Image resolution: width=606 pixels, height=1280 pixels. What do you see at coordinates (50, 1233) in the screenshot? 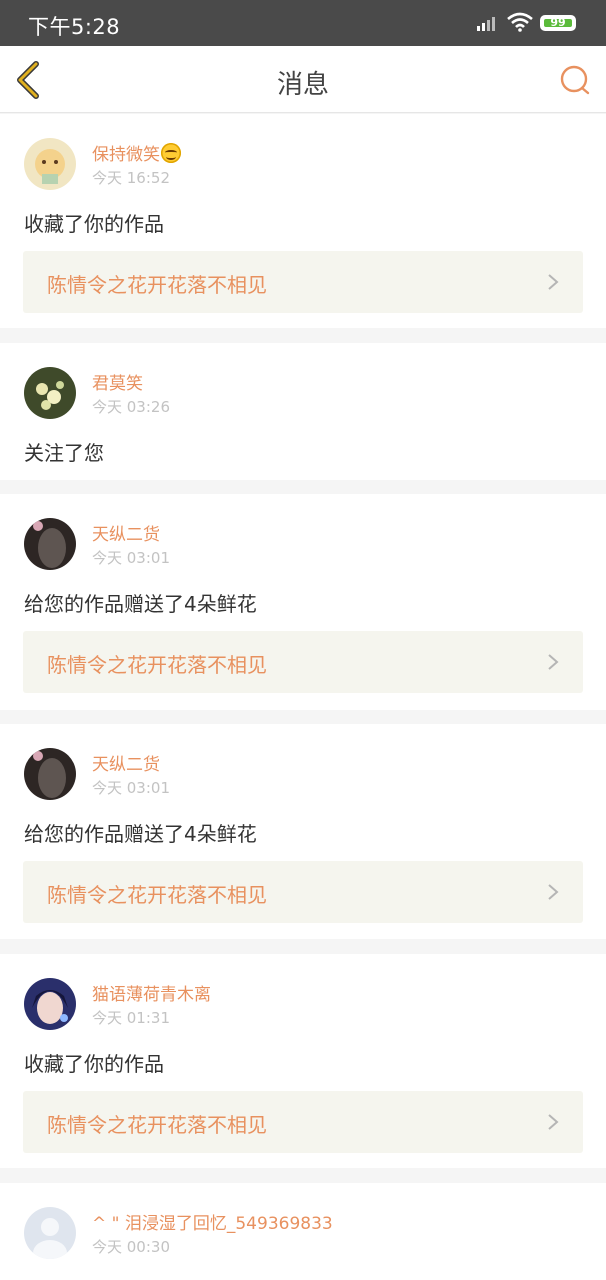
I see `default-avatar-icon` at bounding box center [50, 1233].